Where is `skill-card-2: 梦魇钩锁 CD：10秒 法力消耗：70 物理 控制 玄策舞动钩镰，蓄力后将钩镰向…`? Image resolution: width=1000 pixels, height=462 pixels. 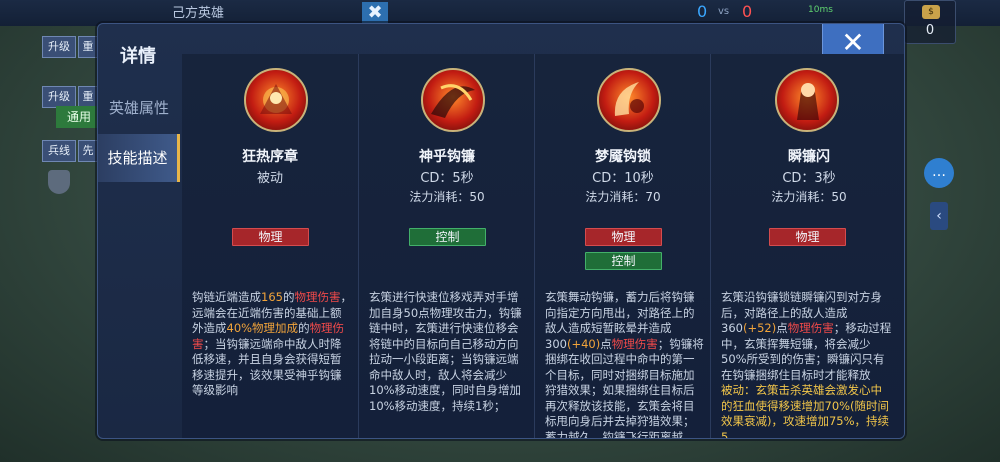
skill-card-2: 梦魇钩锁 CD：10秒 法力消耗：70 物理 控制 玄策舞动钩镰，蓄力后将钩镰向… is located at coordinates (622, 246).